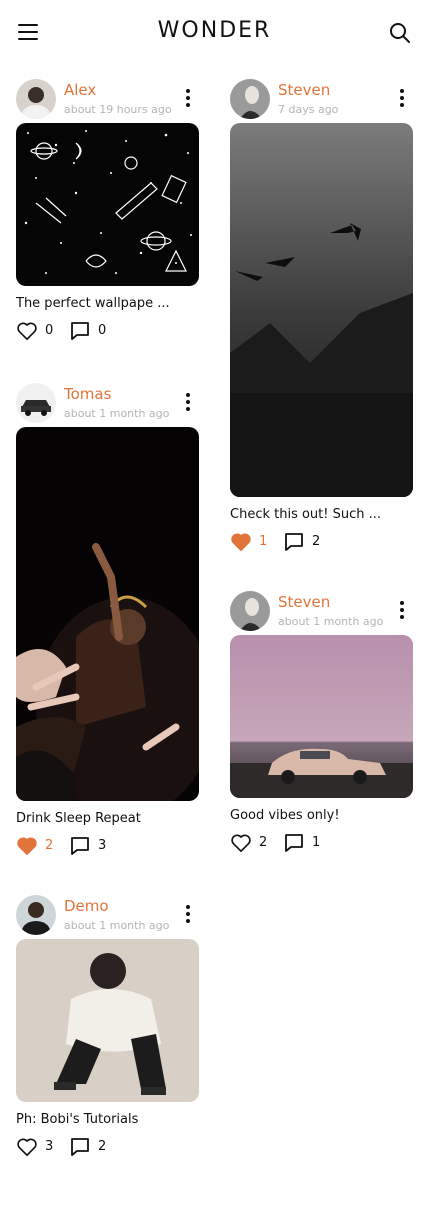 The image size is (429, 1216). I want to click on post-caption: Good vibes only!, so click(285, 815).